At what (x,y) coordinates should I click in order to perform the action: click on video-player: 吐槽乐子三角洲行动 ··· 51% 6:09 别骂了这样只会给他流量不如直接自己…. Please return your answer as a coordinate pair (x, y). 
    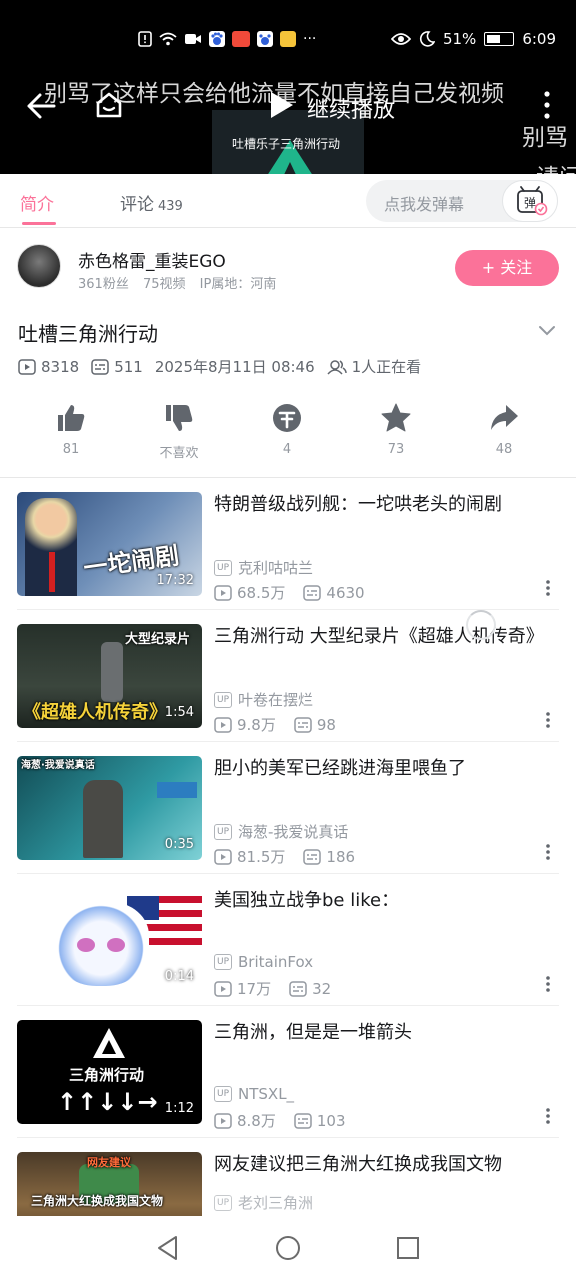
    Looking at the image, I should click on (288, 87).